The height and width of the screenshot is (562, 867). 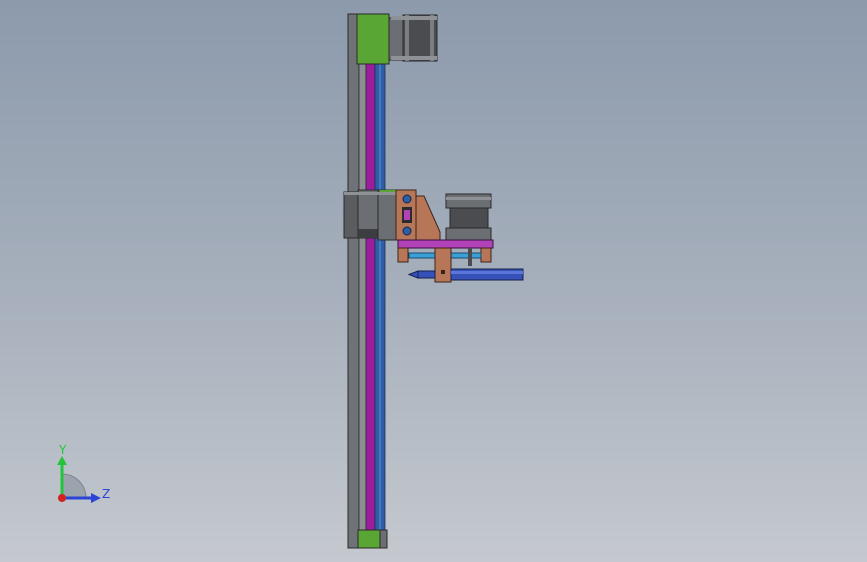 I want to click on cylinder-rod, so click(x=426, y=274).